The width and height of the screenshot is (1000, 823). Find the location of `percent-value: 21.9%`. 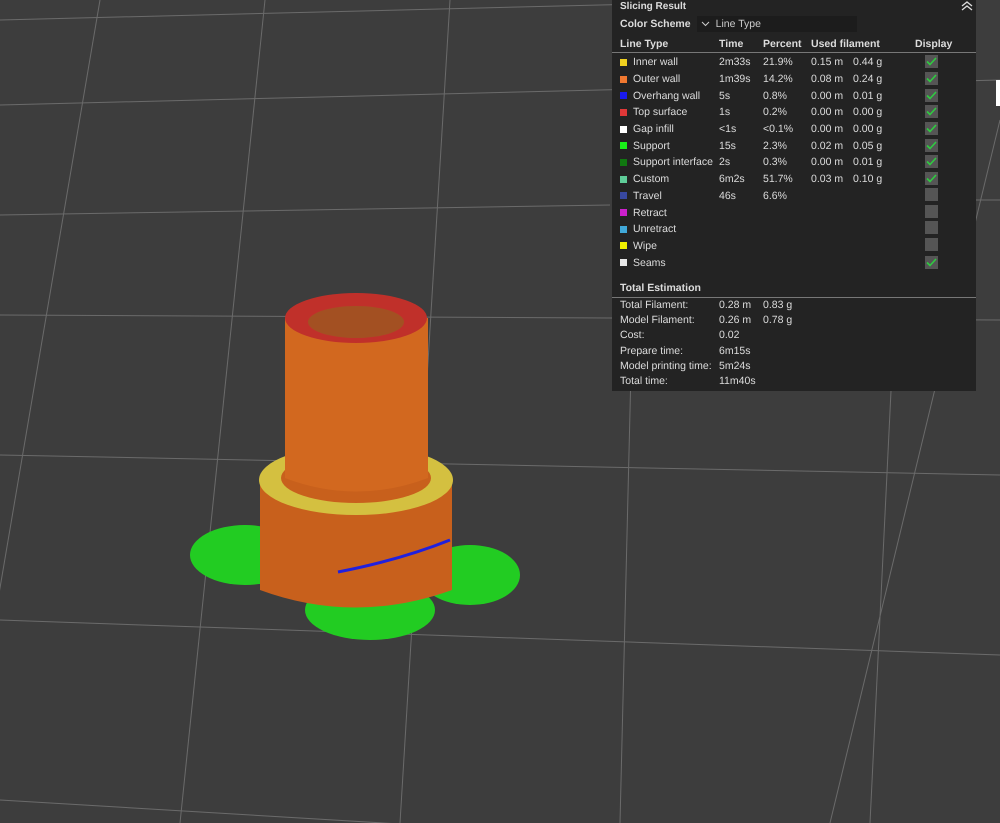

percent-value: 21.9% is located at coordinates (778, 62).